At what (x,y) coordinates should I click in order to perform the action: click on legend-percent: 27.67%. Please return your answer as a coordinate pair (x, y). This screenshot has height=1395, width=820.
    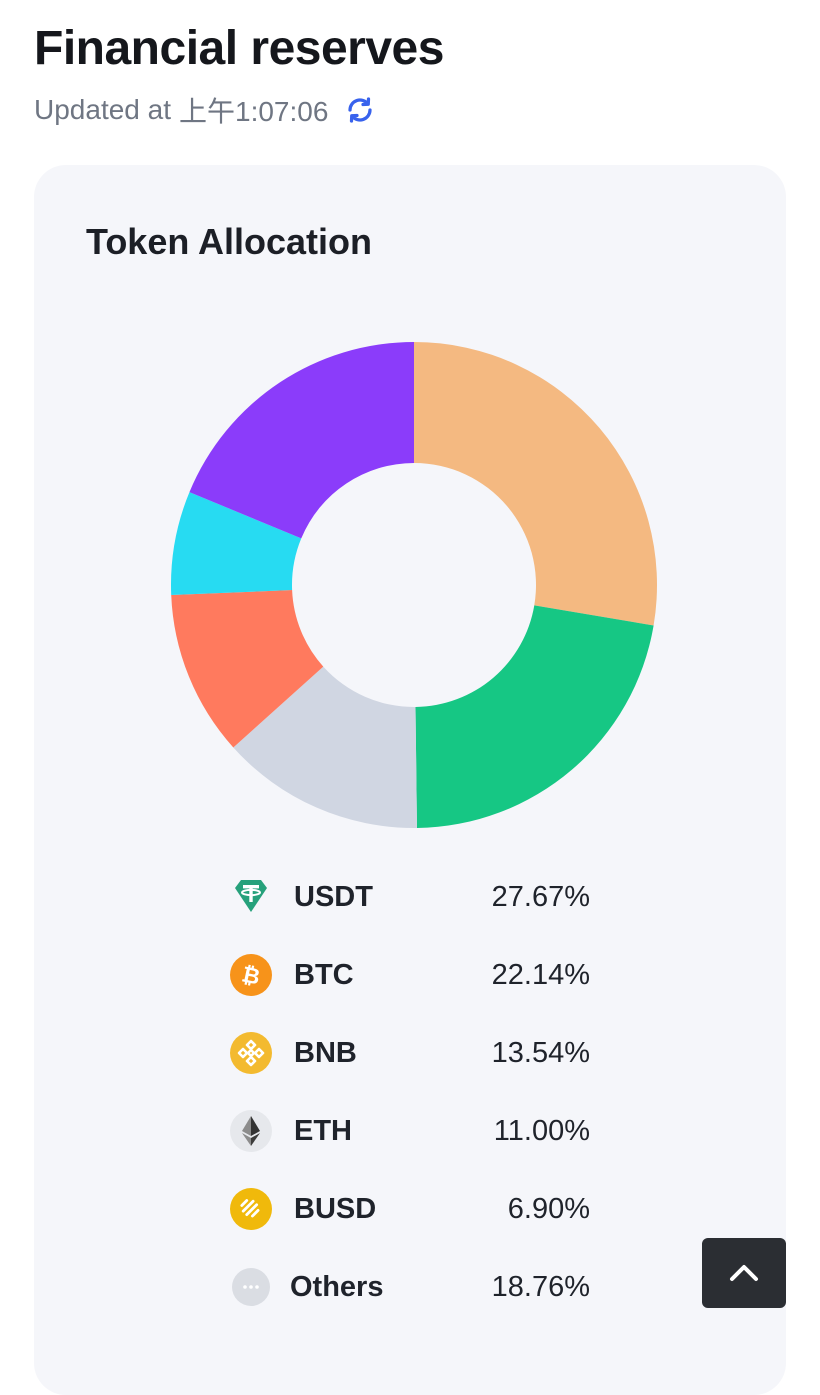
    Looking at the image, I should click on (540, 896).